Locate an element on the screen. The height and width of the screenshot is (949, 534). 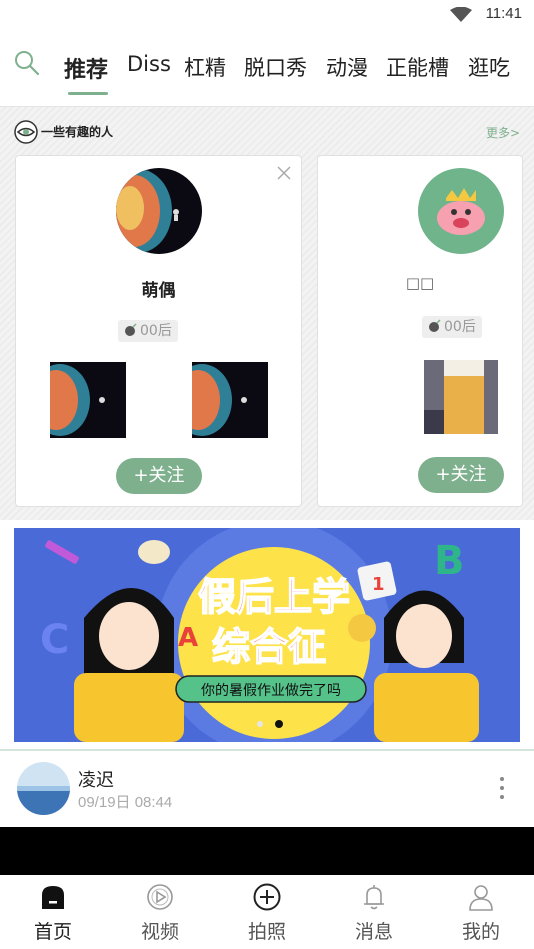
nav-camera-label: 拍照 is located at coordinates (266, 932).